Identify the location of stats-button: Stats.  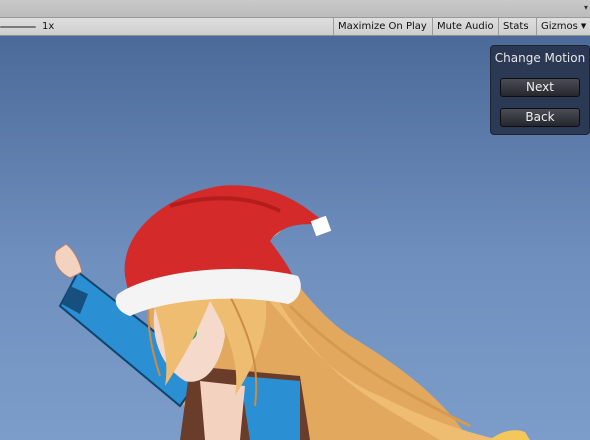
(517, 26).